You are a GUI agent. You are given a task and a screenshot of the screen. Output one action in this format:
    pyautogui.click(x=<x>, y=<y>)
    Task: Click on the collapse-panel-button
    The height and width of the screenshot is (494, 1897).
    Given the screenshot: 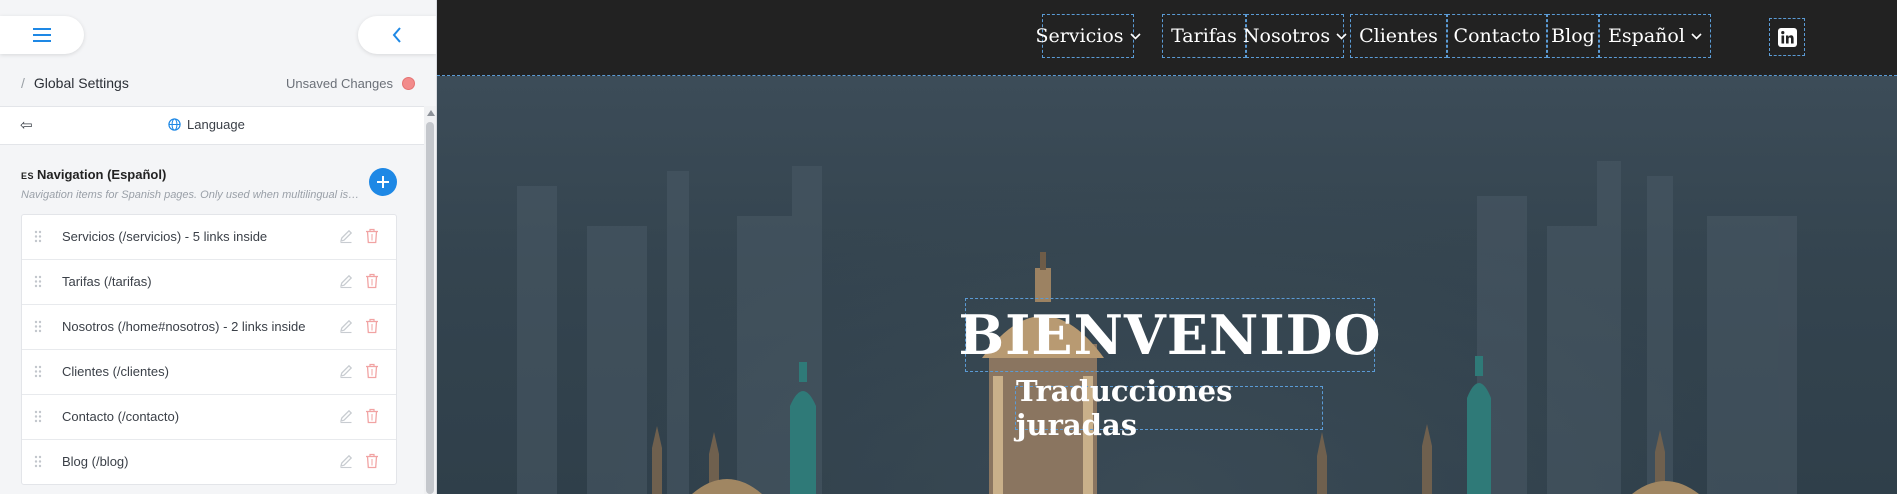 What is the action you would take?
    pyautogui.click(x=397, y=35)
    